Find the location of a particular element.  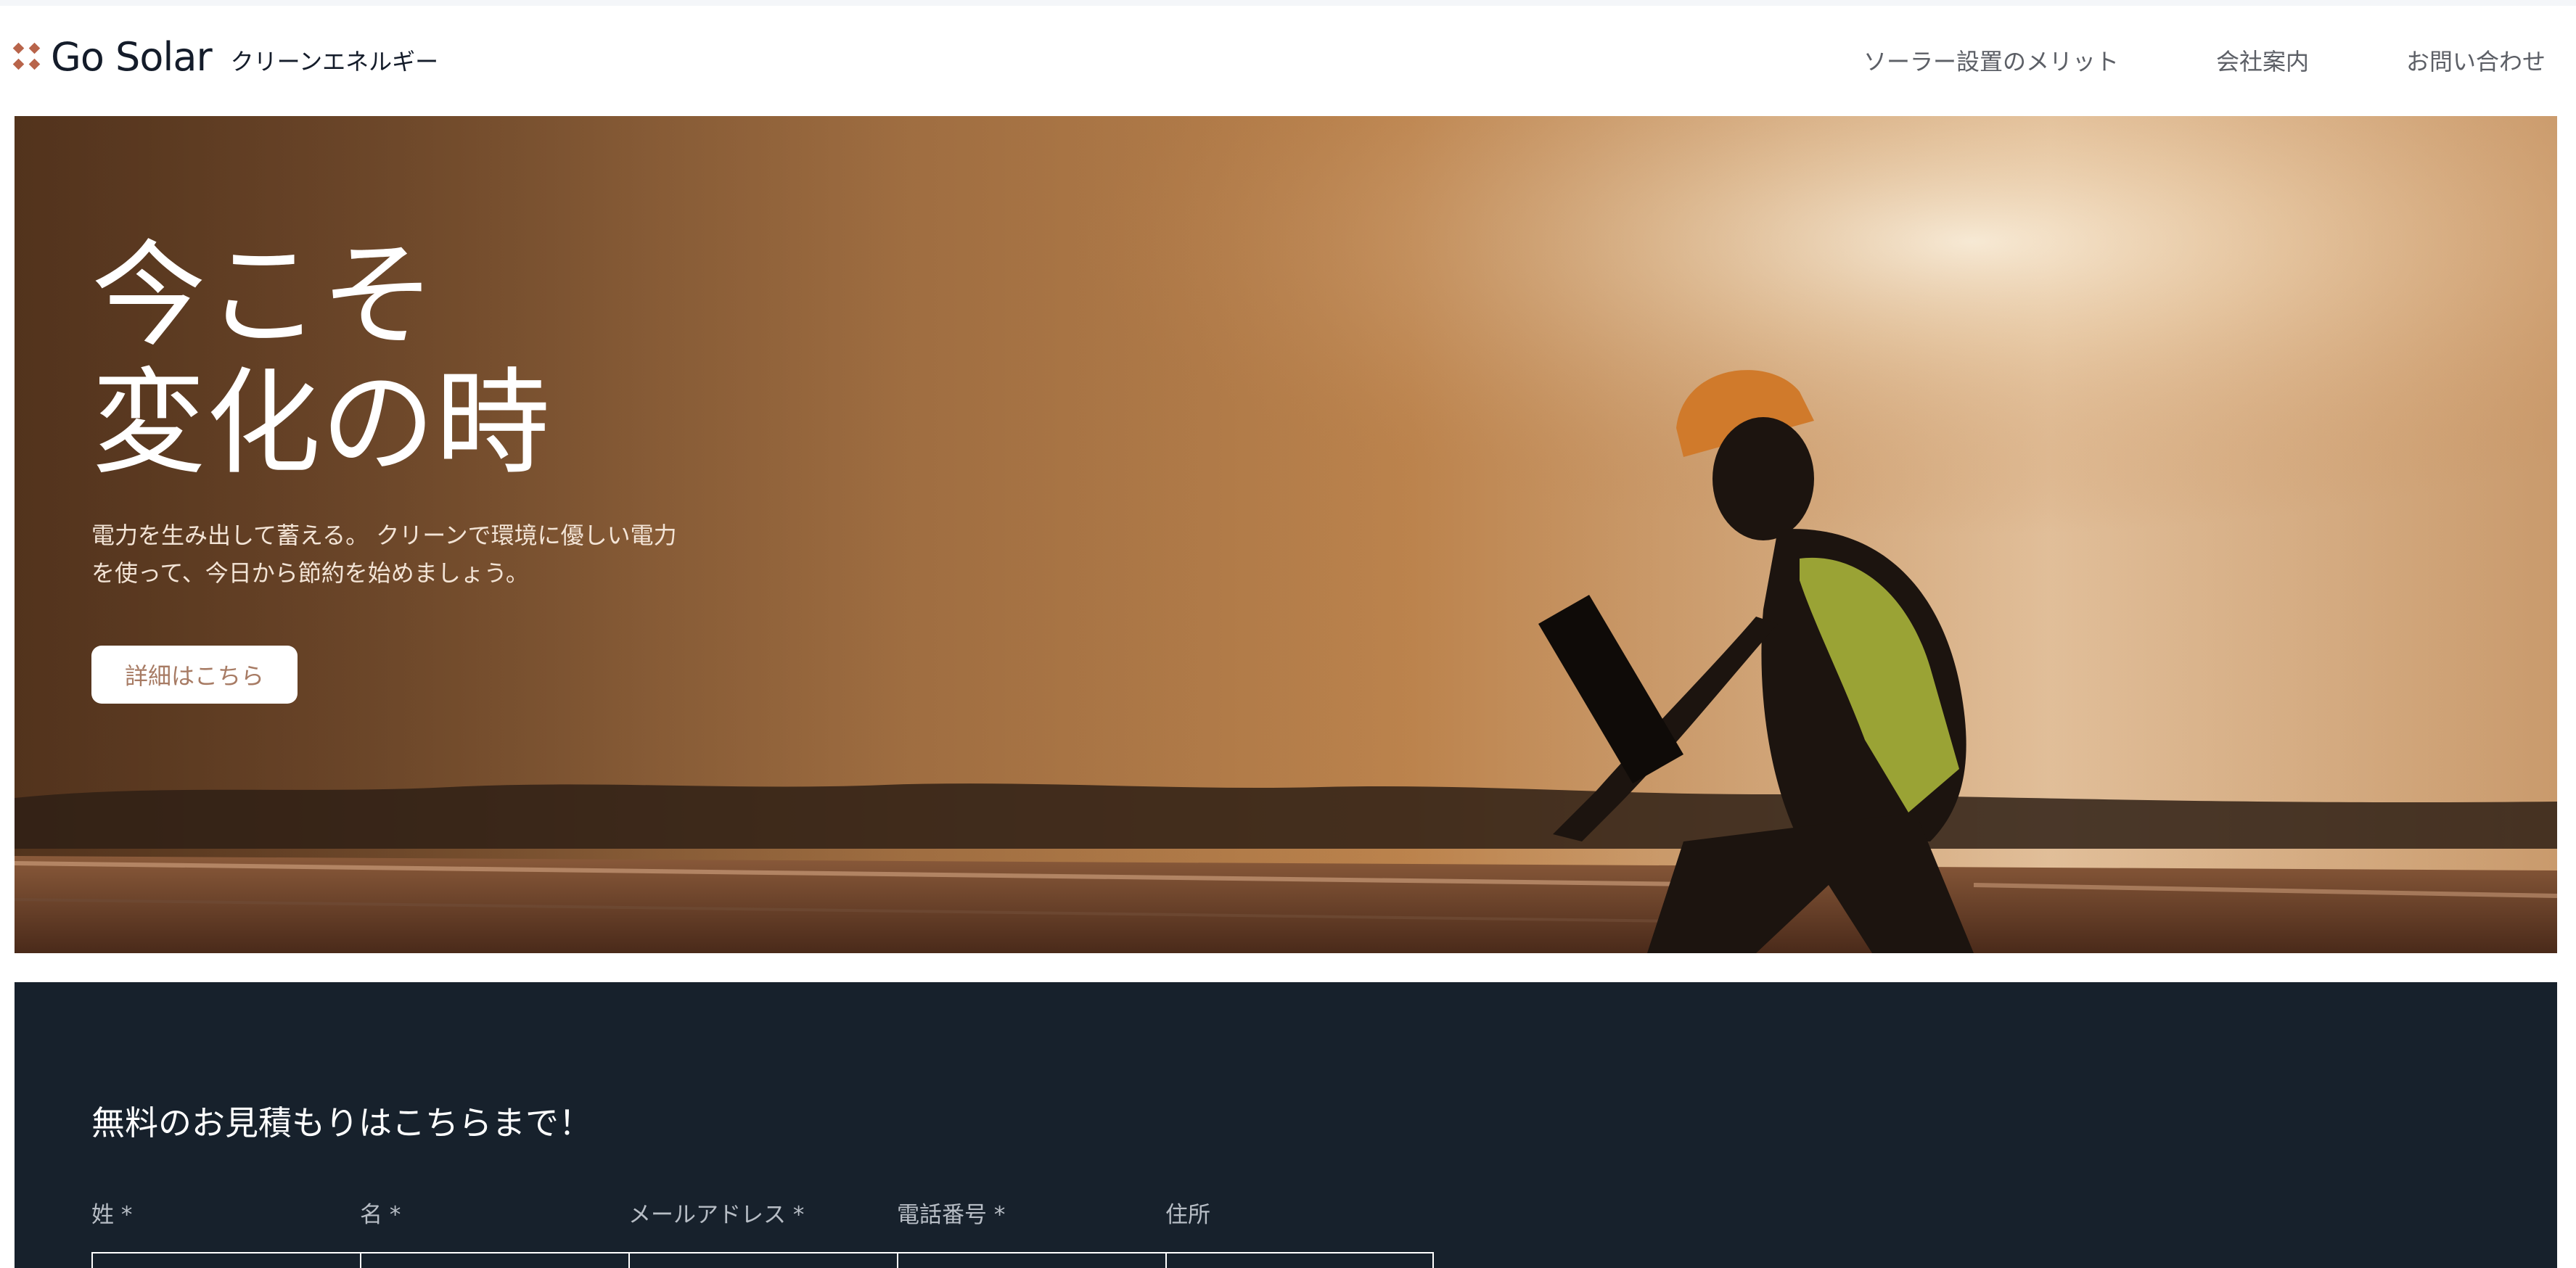

address-field-group: 住所 is located at coordinates (1299, 1232).